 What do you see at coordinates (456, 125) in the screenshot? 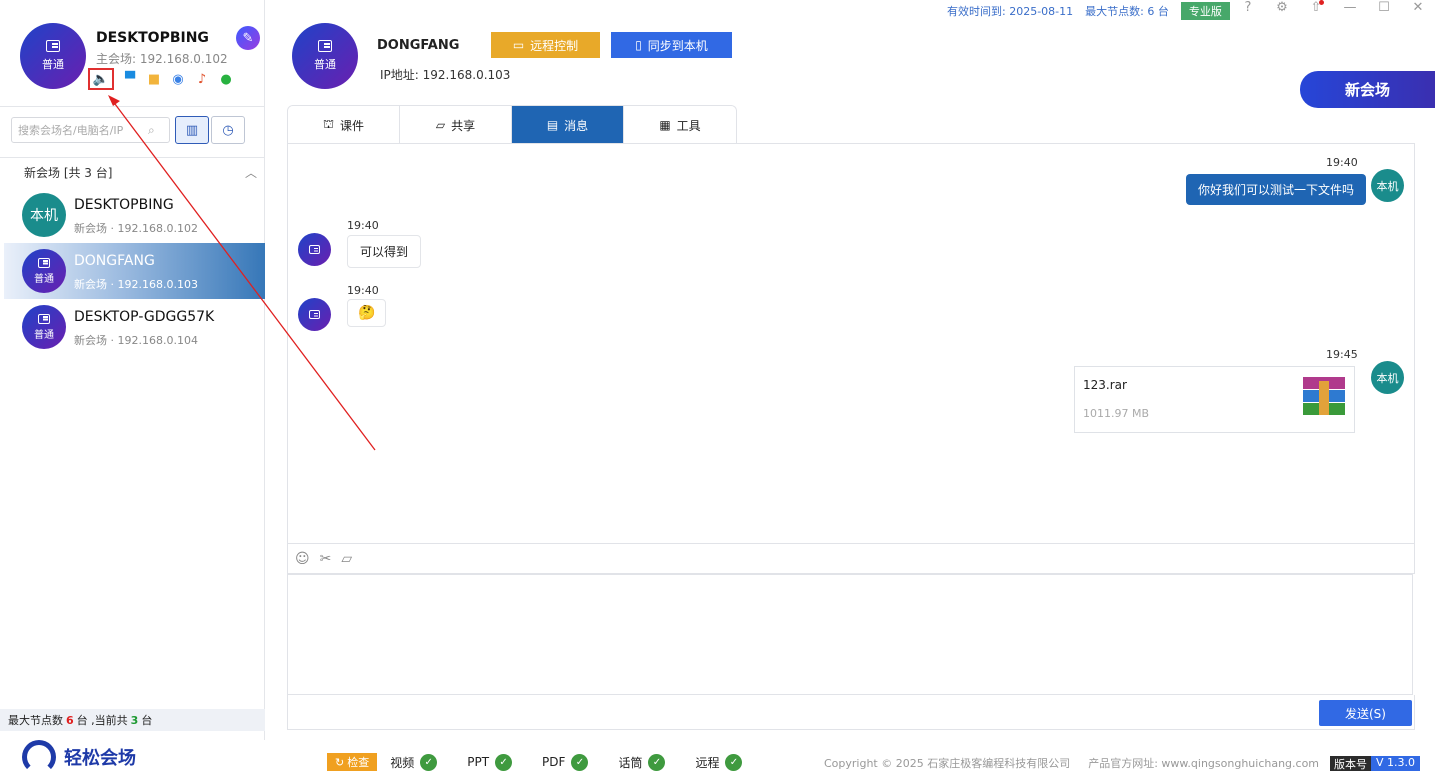
I see `tab-share: ▱ 共享` at bounding box center [456, 125].